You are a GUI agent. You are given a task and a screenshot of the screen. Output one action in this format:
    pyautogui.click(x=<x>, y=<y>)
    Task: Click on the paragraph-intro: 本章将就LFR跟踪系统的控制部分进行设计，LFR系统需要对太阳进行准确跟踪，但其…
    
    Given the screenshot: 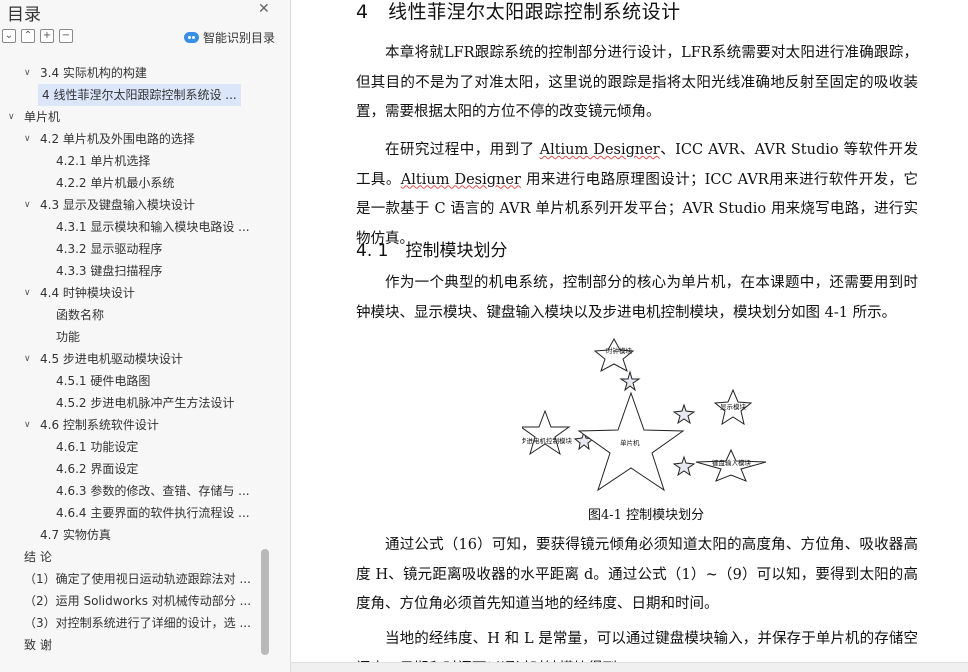 What is the action you would take?
    pyautogui.click(x=637, y=82)
    